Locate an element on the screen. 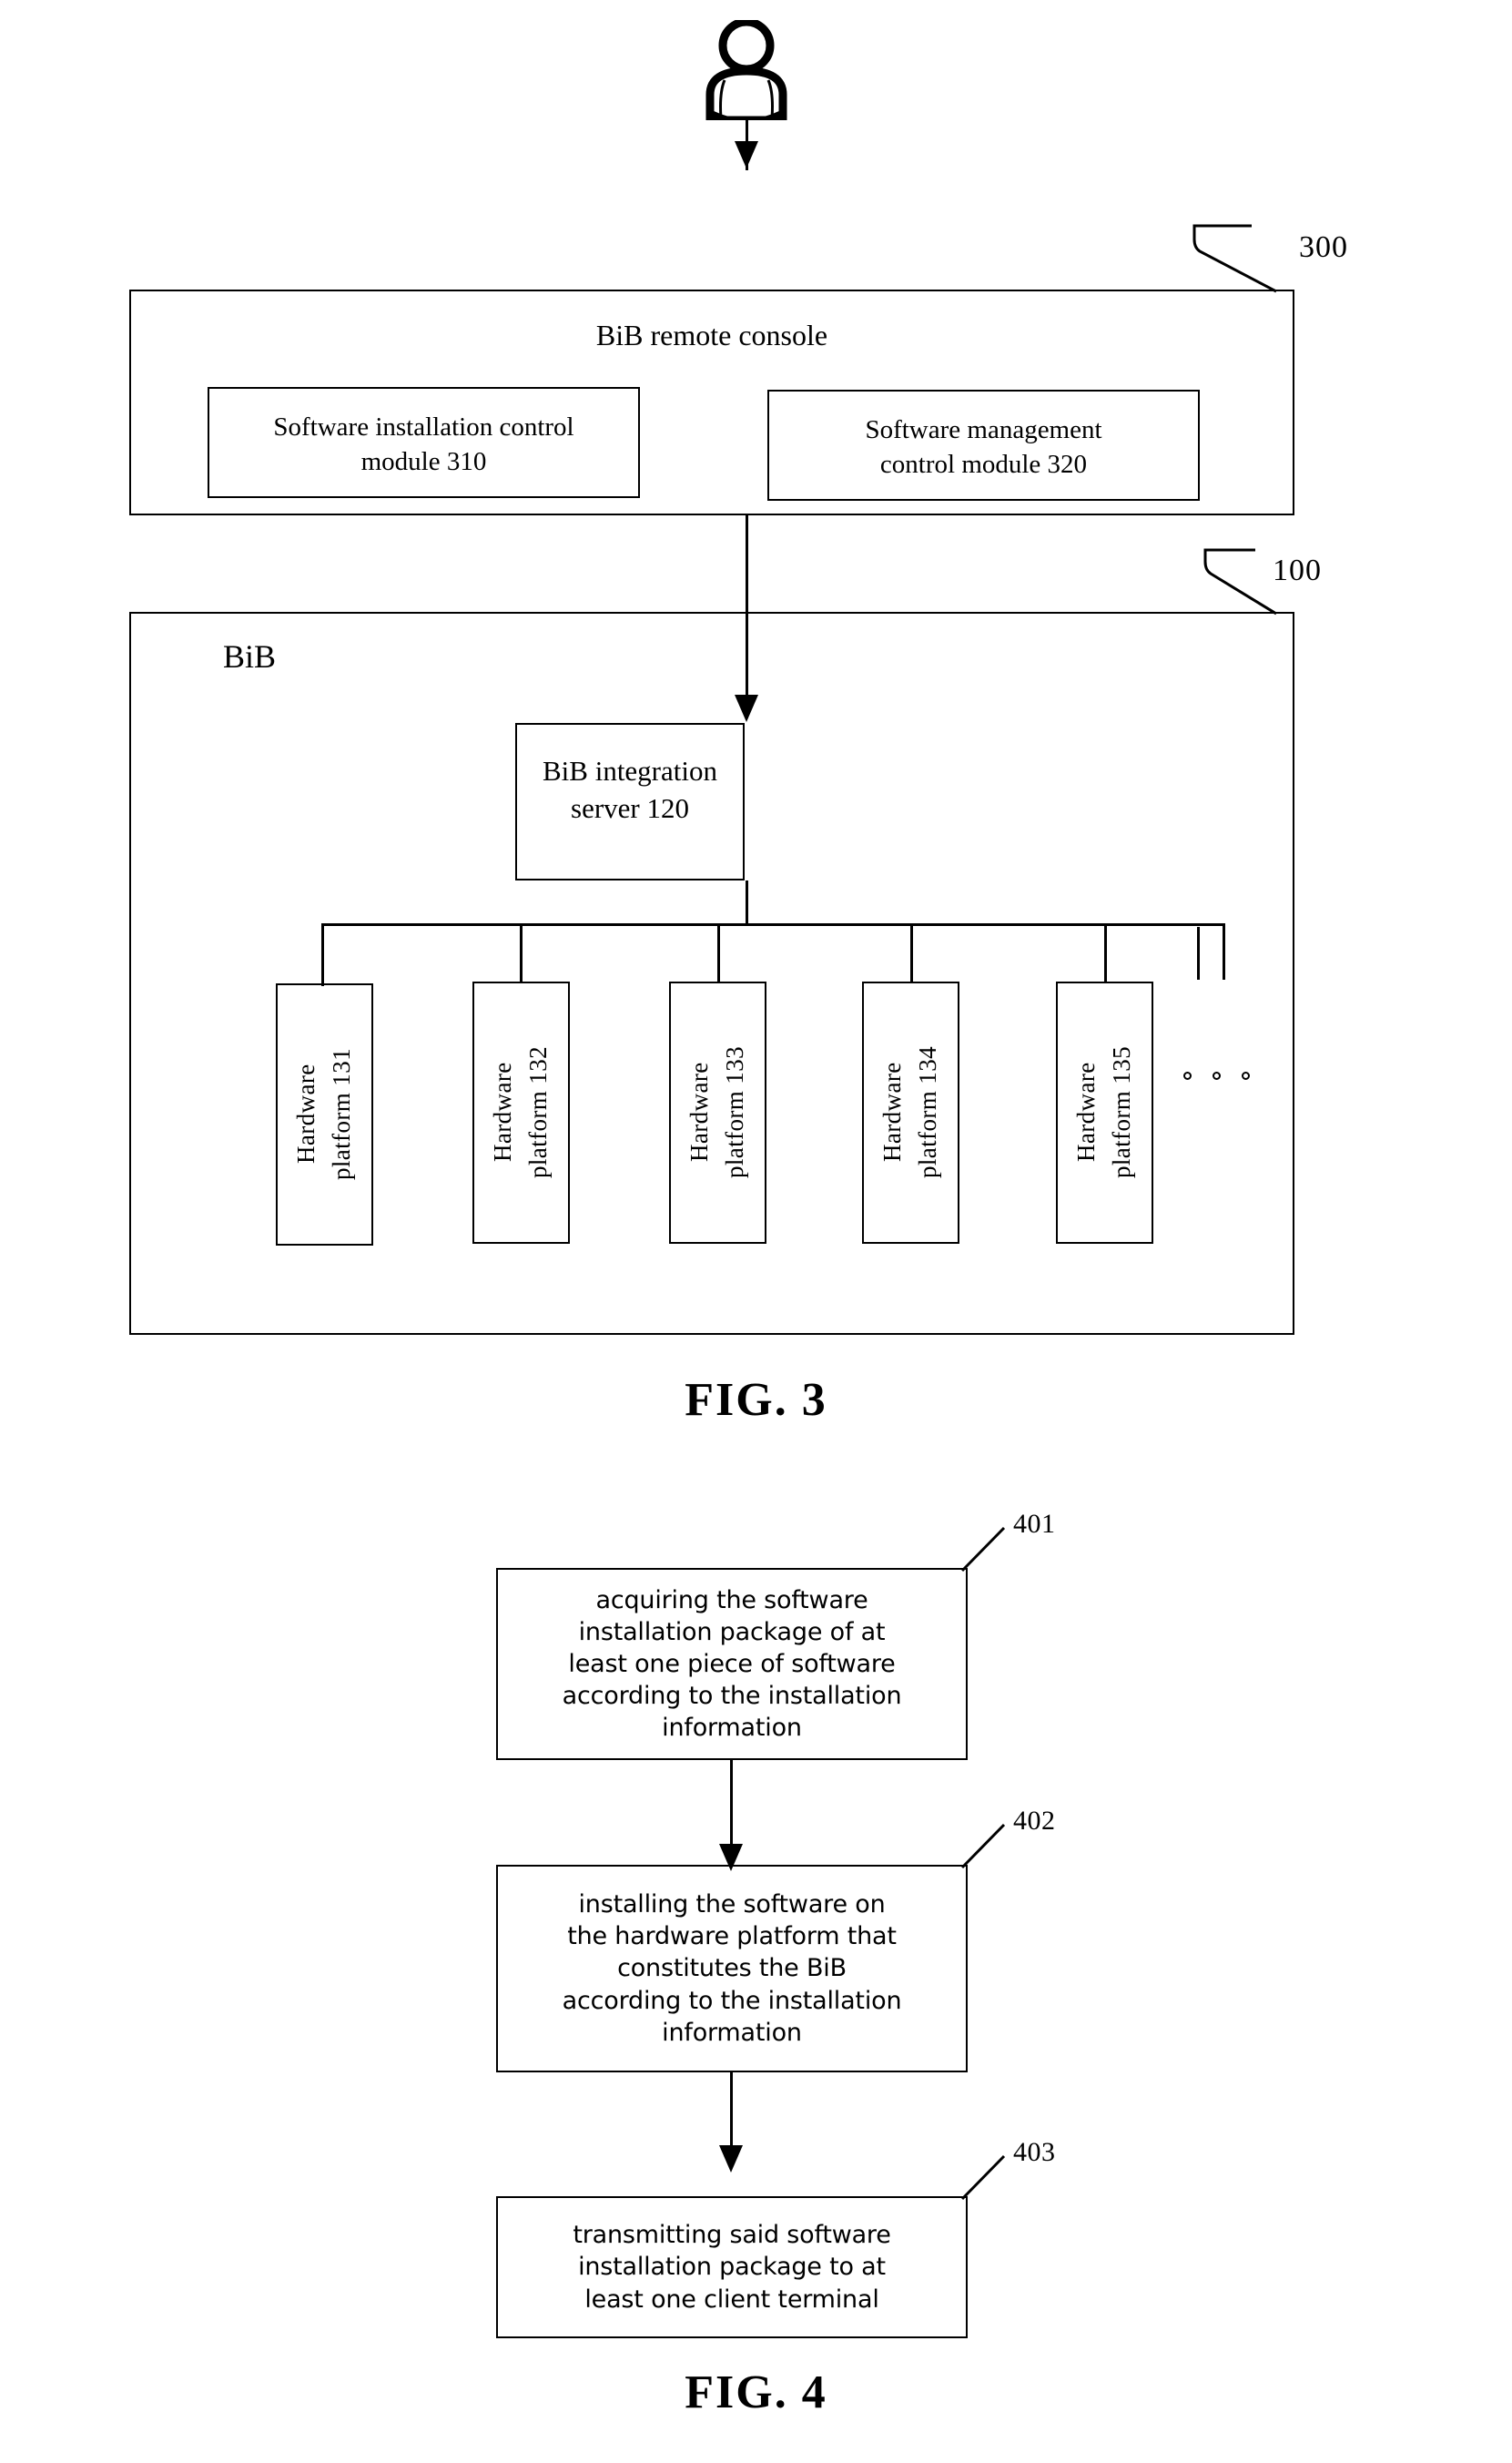 This screenshot has width=1512, height=2463. software-management-control-module-label: Software management control module 320 is located at coordinates (983, 448).